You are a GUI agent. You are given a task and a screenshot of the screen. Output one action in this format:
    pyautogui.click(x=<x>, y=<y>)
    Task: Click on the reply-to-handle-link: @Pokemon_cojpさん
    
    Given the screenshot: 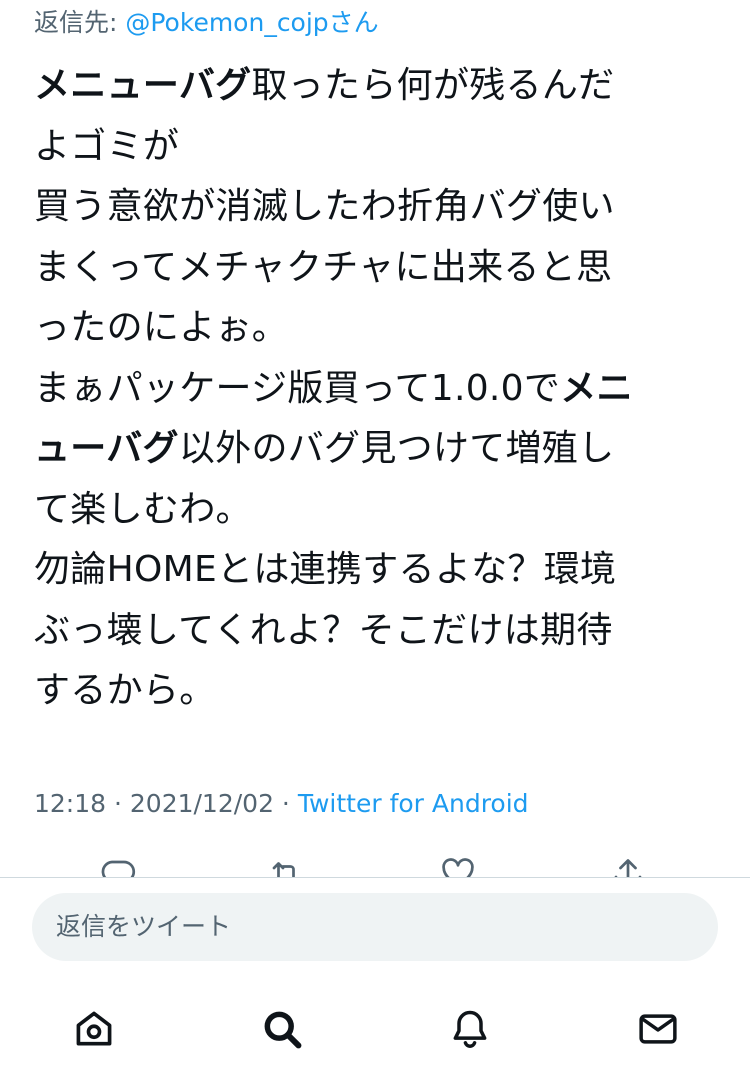 What is the action you would take?
    pyautogui.click(x=251, y=22)
    